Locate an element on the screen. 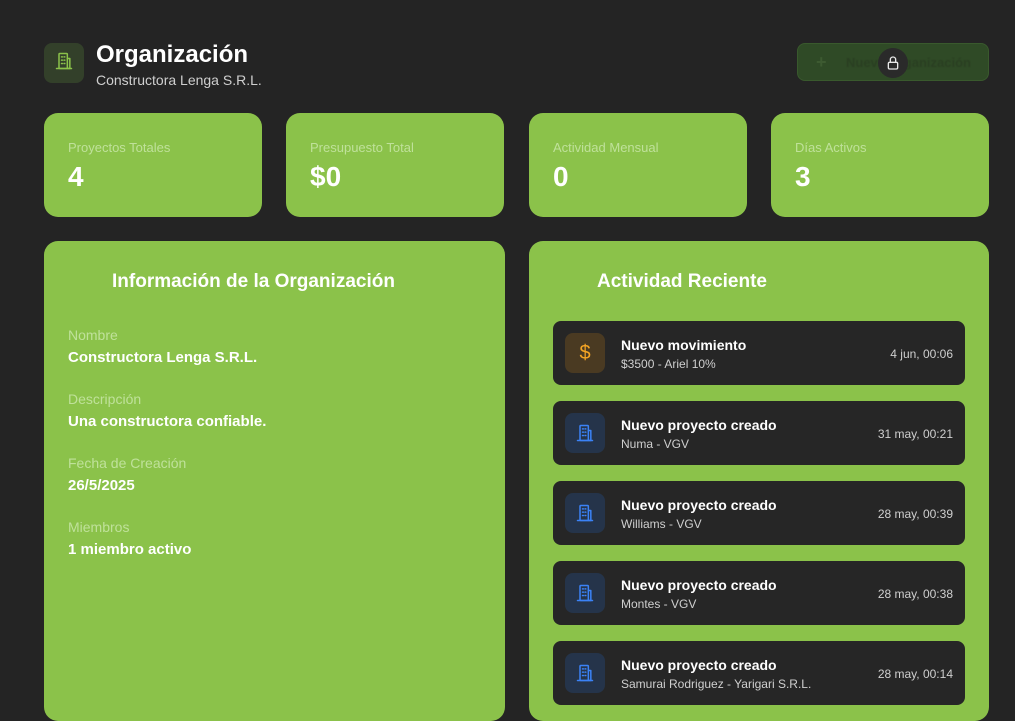  new-organization-button: + Nueva Organización is located at coordinates (893, 62).